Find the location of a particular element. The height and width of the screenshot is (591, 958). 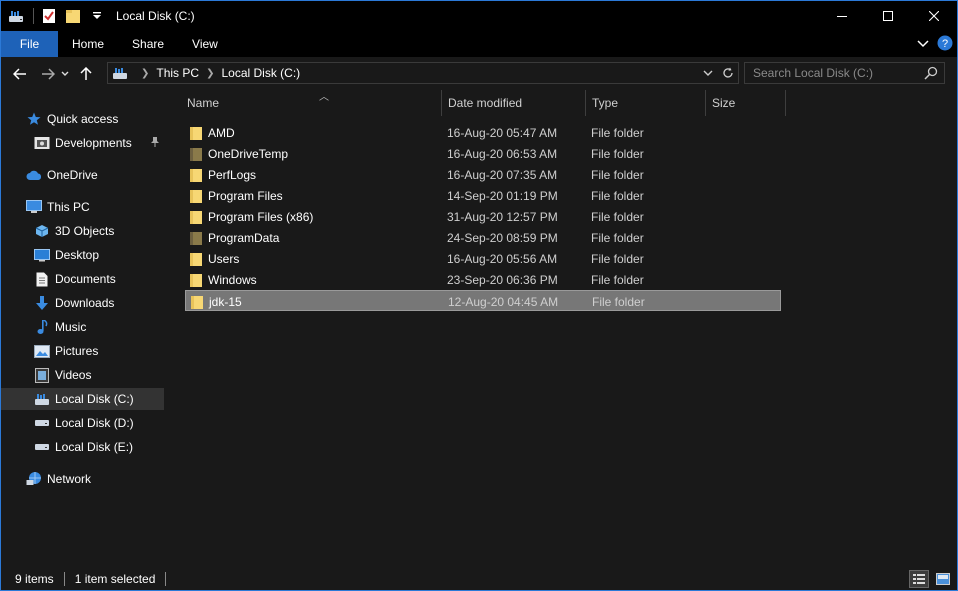

breadcrumb-this-pc: This PC is located at coordinates (177, 73).